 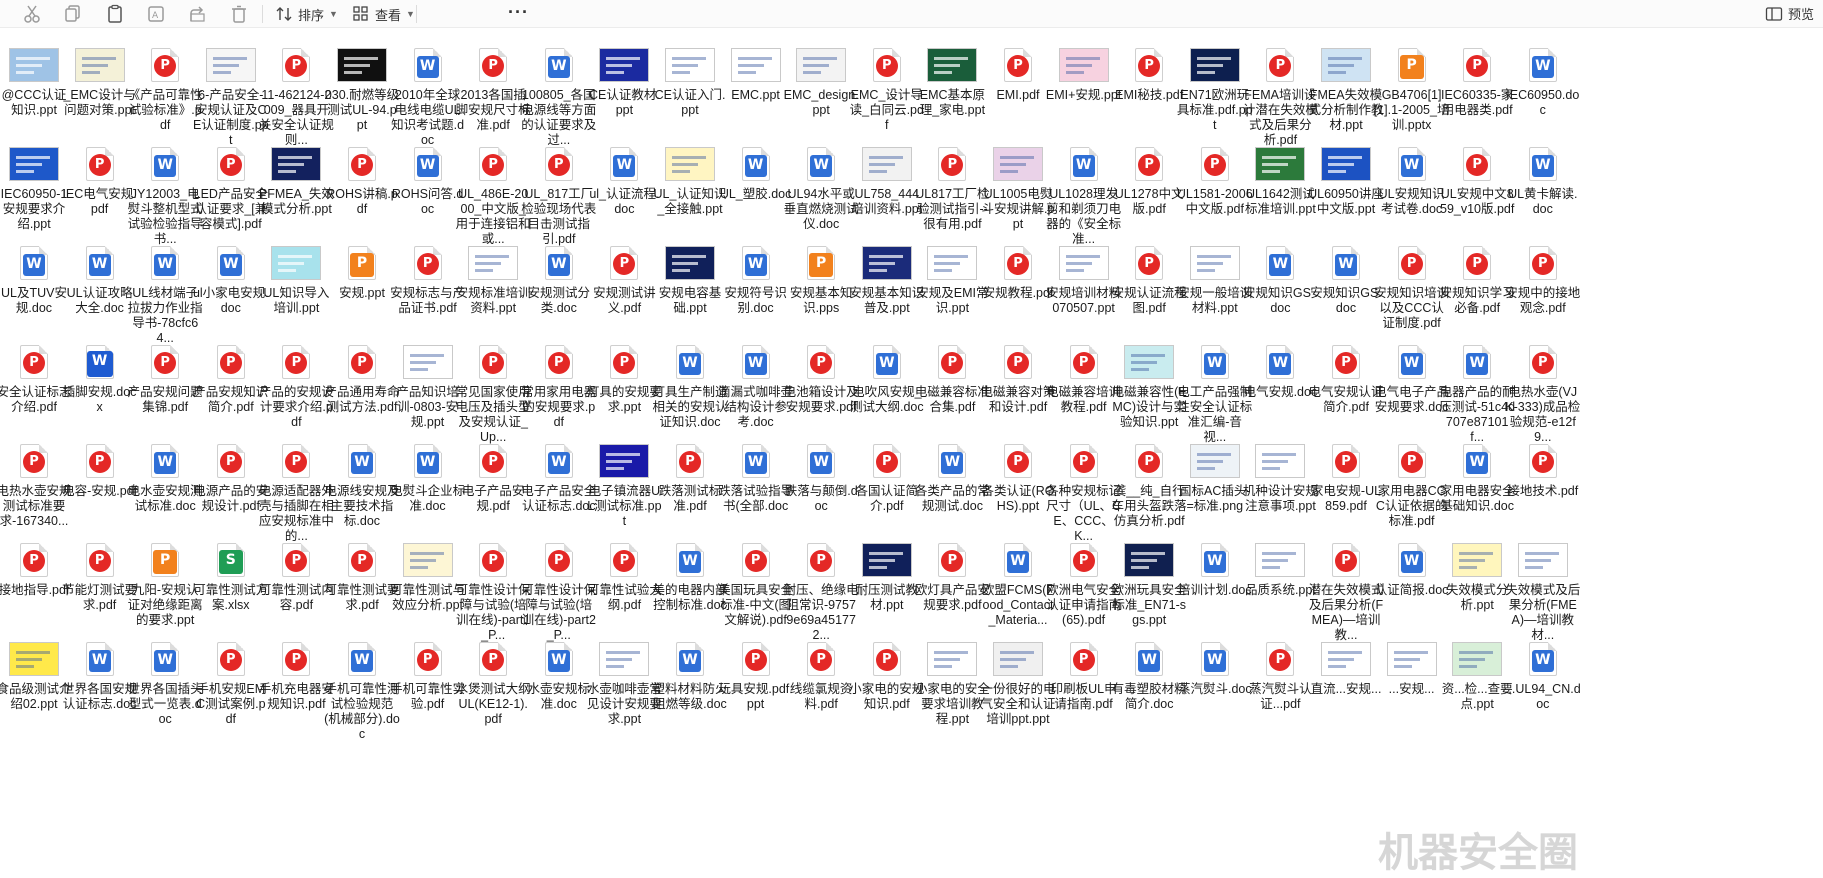 What do you see at coordinates (115, 14) in the screenshot?
I see `paste-icon` at bounding box center [115, 14].